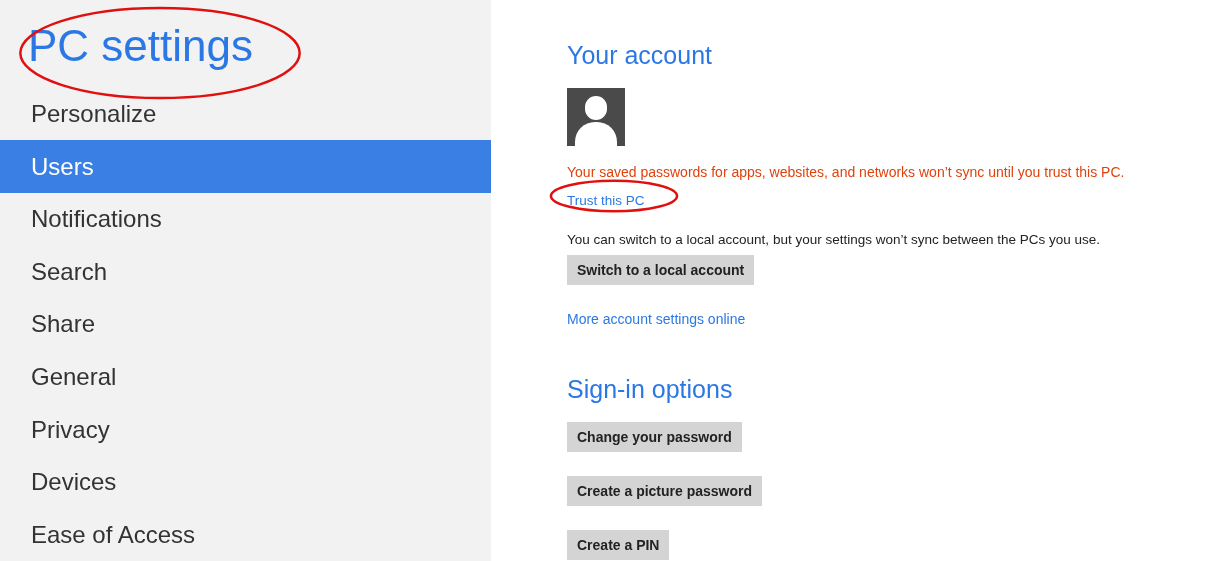 This screenshot has width=1207, height=561. What do you see at coordinates (665, 491) in the screenshot?
I see `sign-in-option-button: Create a picture password` at bounding box center [665, 491].